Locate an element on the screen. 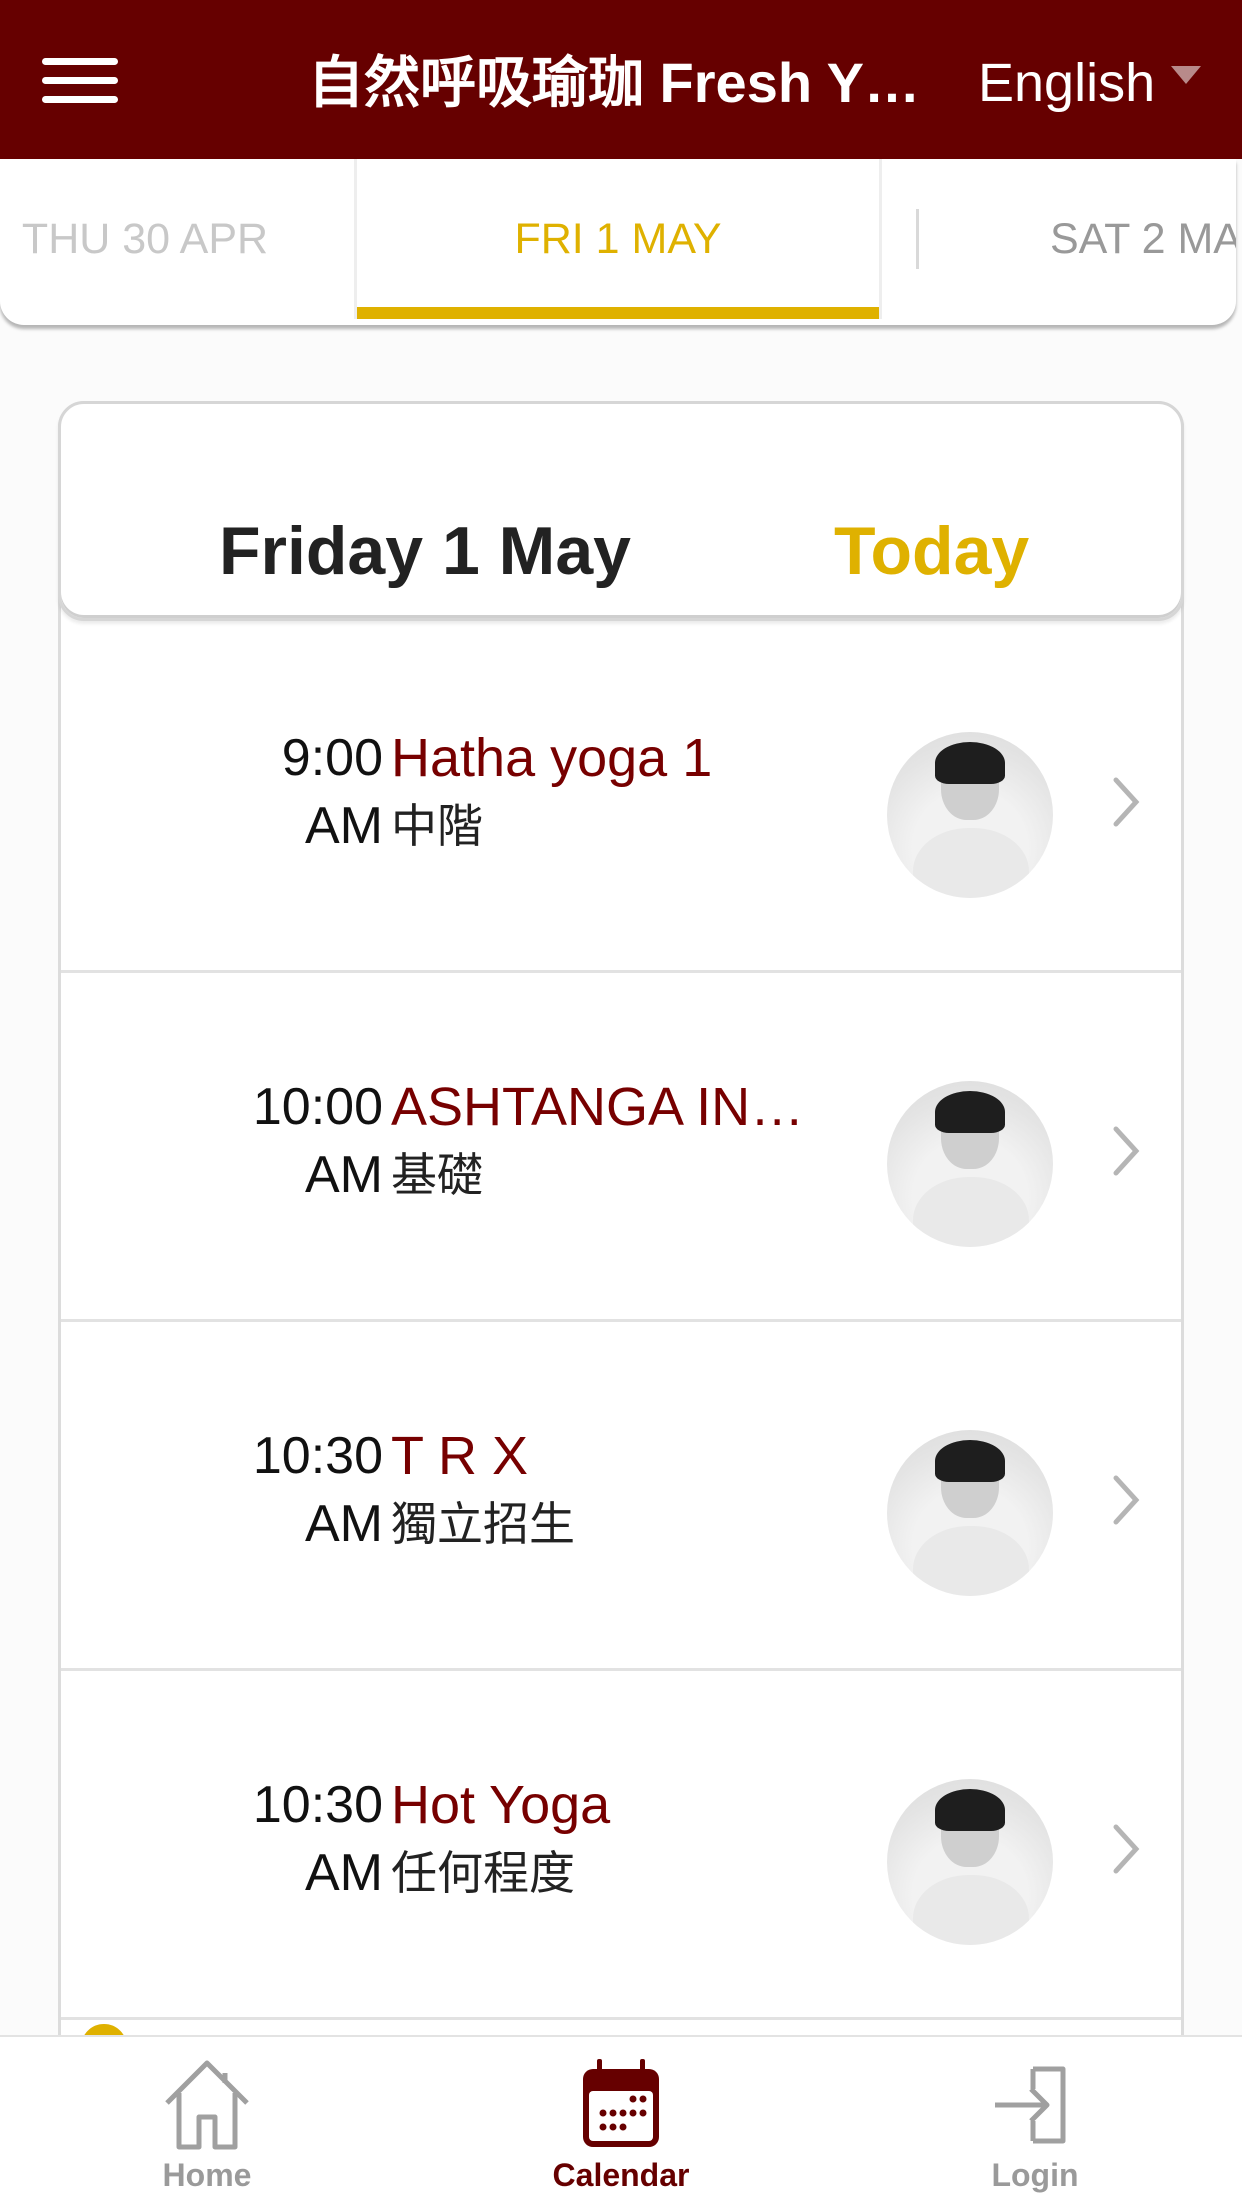 The width and height of the screenshot is (1242, 2208). date-tab-active: FRI 1 MAY is located at coordinates (618, 239).